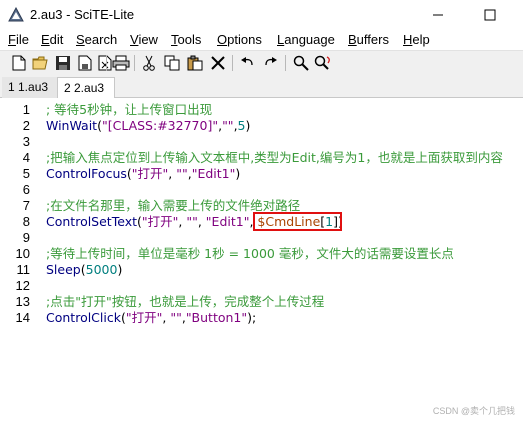 The image size is (523, 423). What do you see at coordinates (372, 39) in the screenshot?
I see `menu-buffers-label: uffers` at bounding box center [372, 39].